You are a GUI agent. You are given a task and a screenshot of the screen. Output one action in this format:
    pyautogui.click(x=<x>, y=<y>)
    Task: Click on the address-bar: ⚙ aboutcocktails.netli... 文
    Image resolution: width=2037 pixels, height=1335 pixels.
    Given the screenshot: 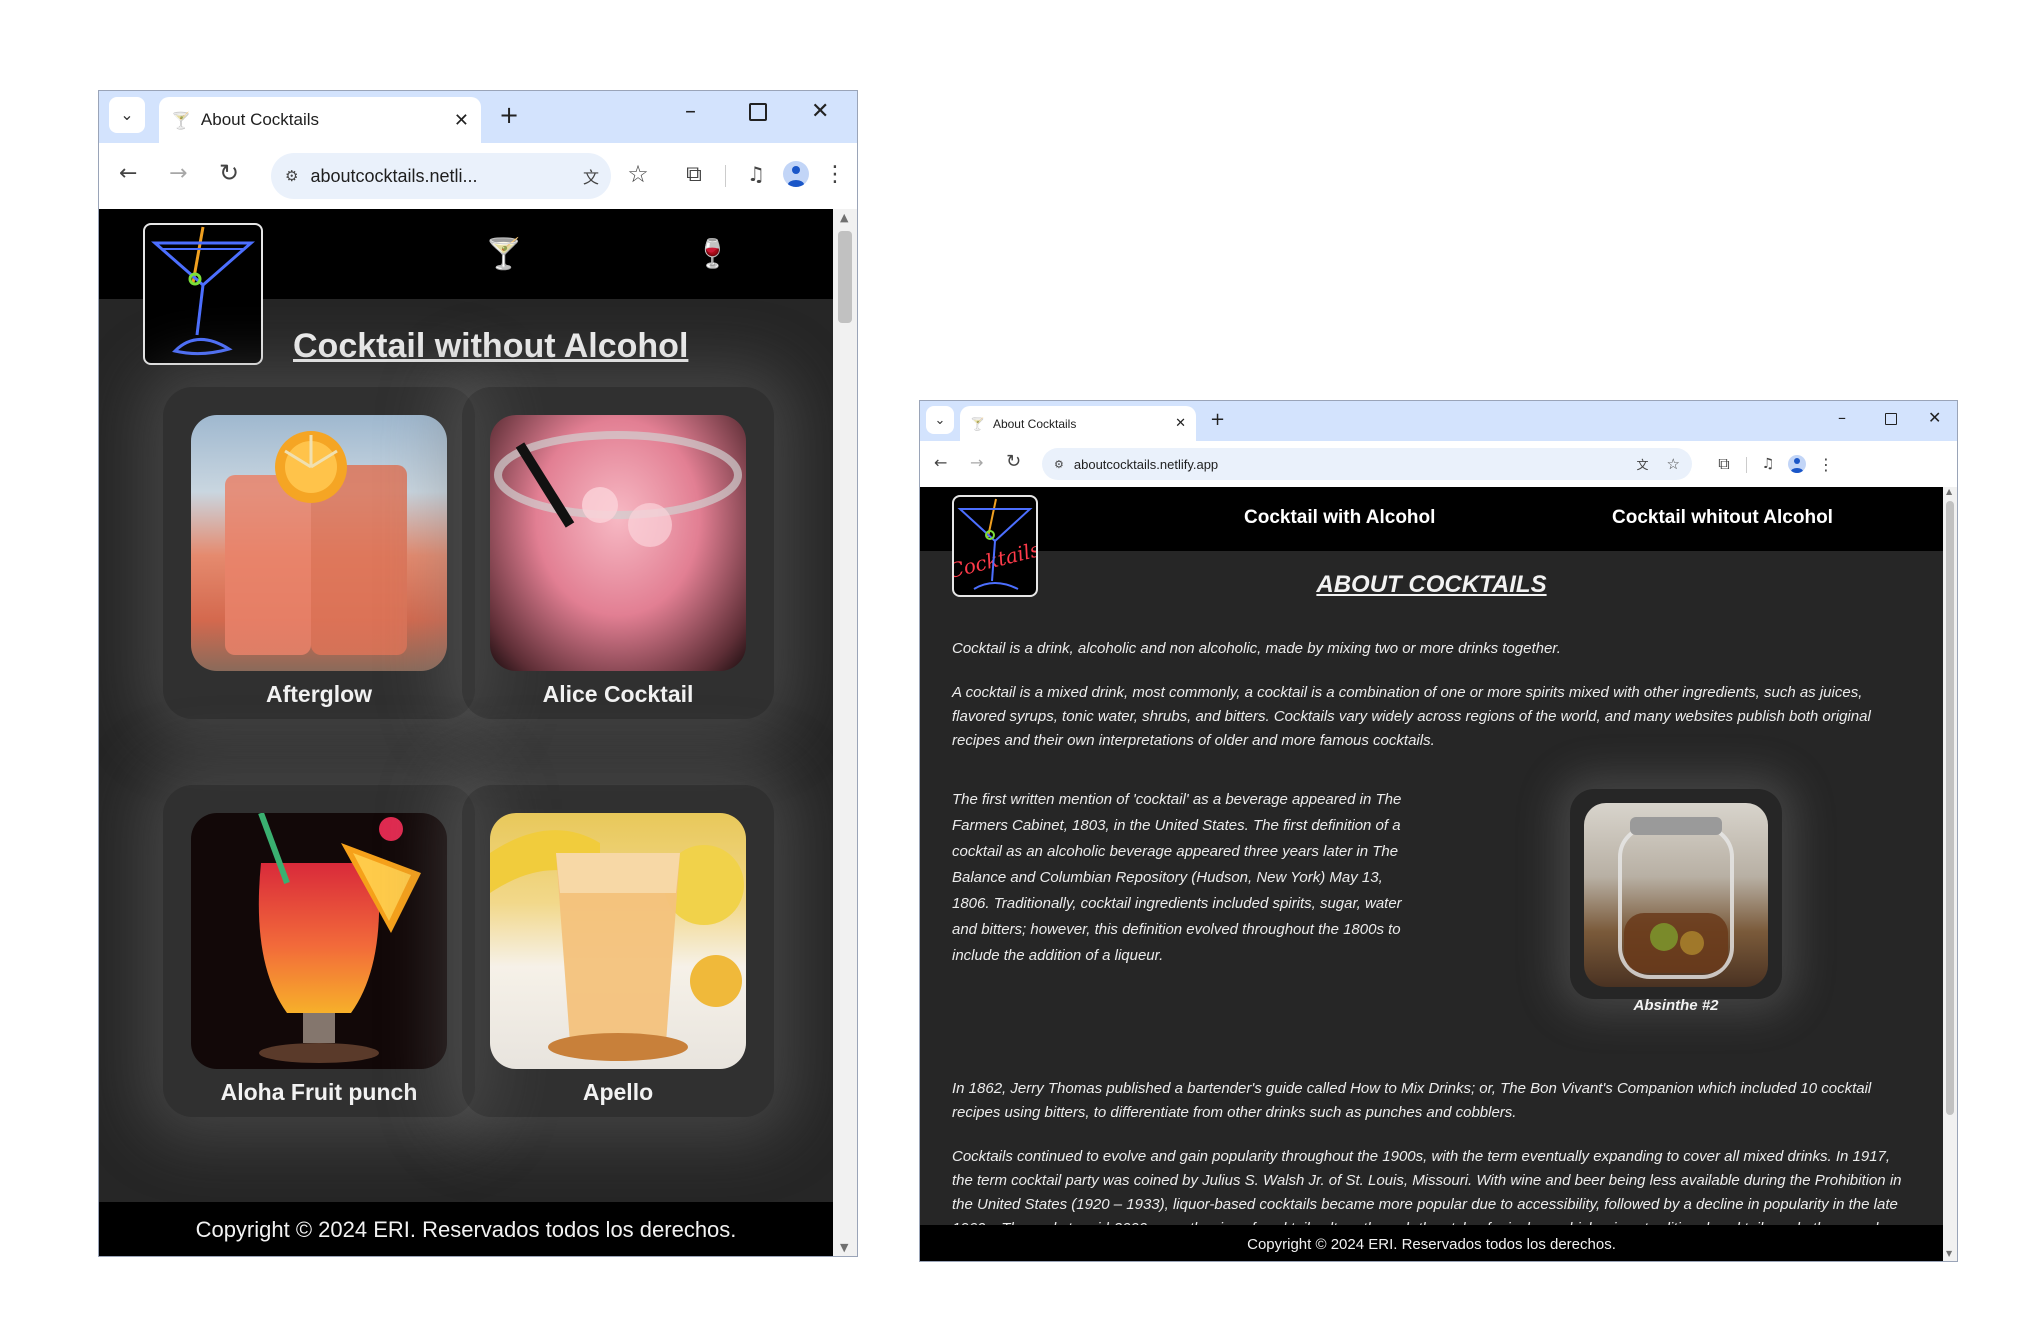 What is the action you would take?
    pyautogui.click(x=441, y=176)
    